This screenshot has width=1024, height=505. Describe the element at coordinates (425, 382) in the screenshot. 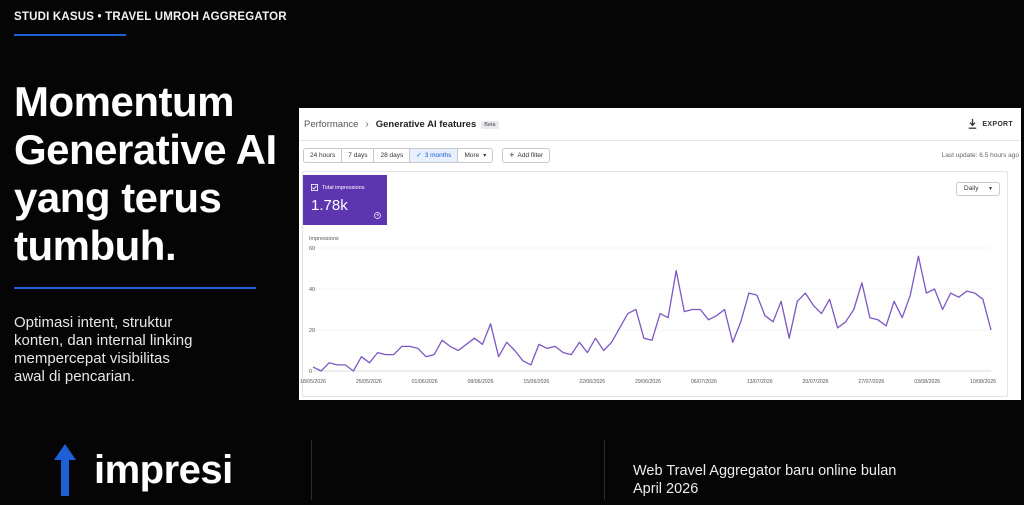

I see `x-tick-label: 01/06/2026` at that location.